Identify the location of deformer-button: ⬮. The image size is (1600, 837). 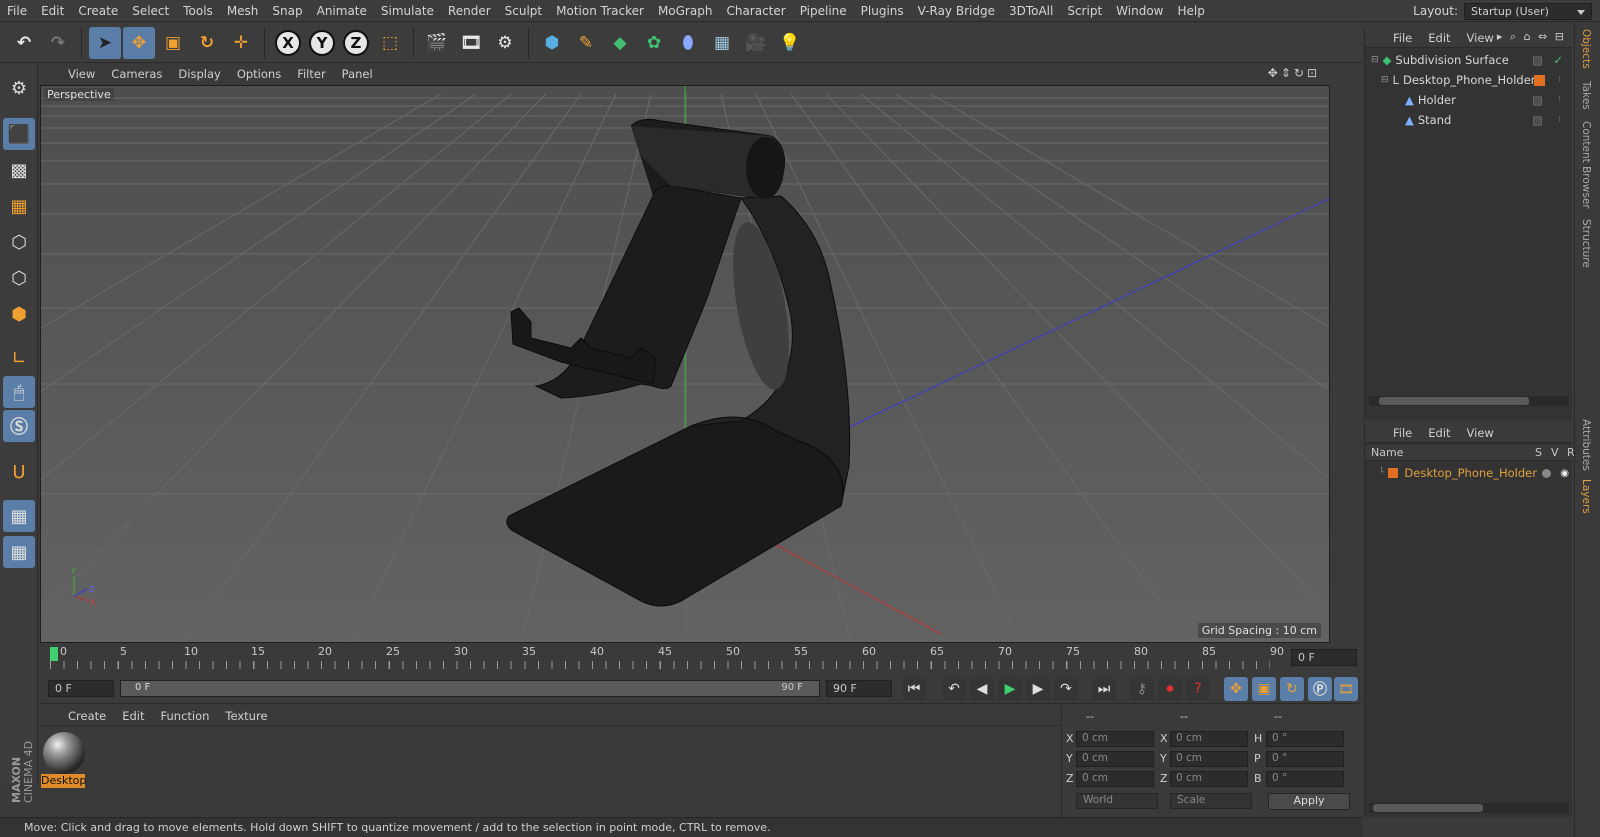
(688, 43).